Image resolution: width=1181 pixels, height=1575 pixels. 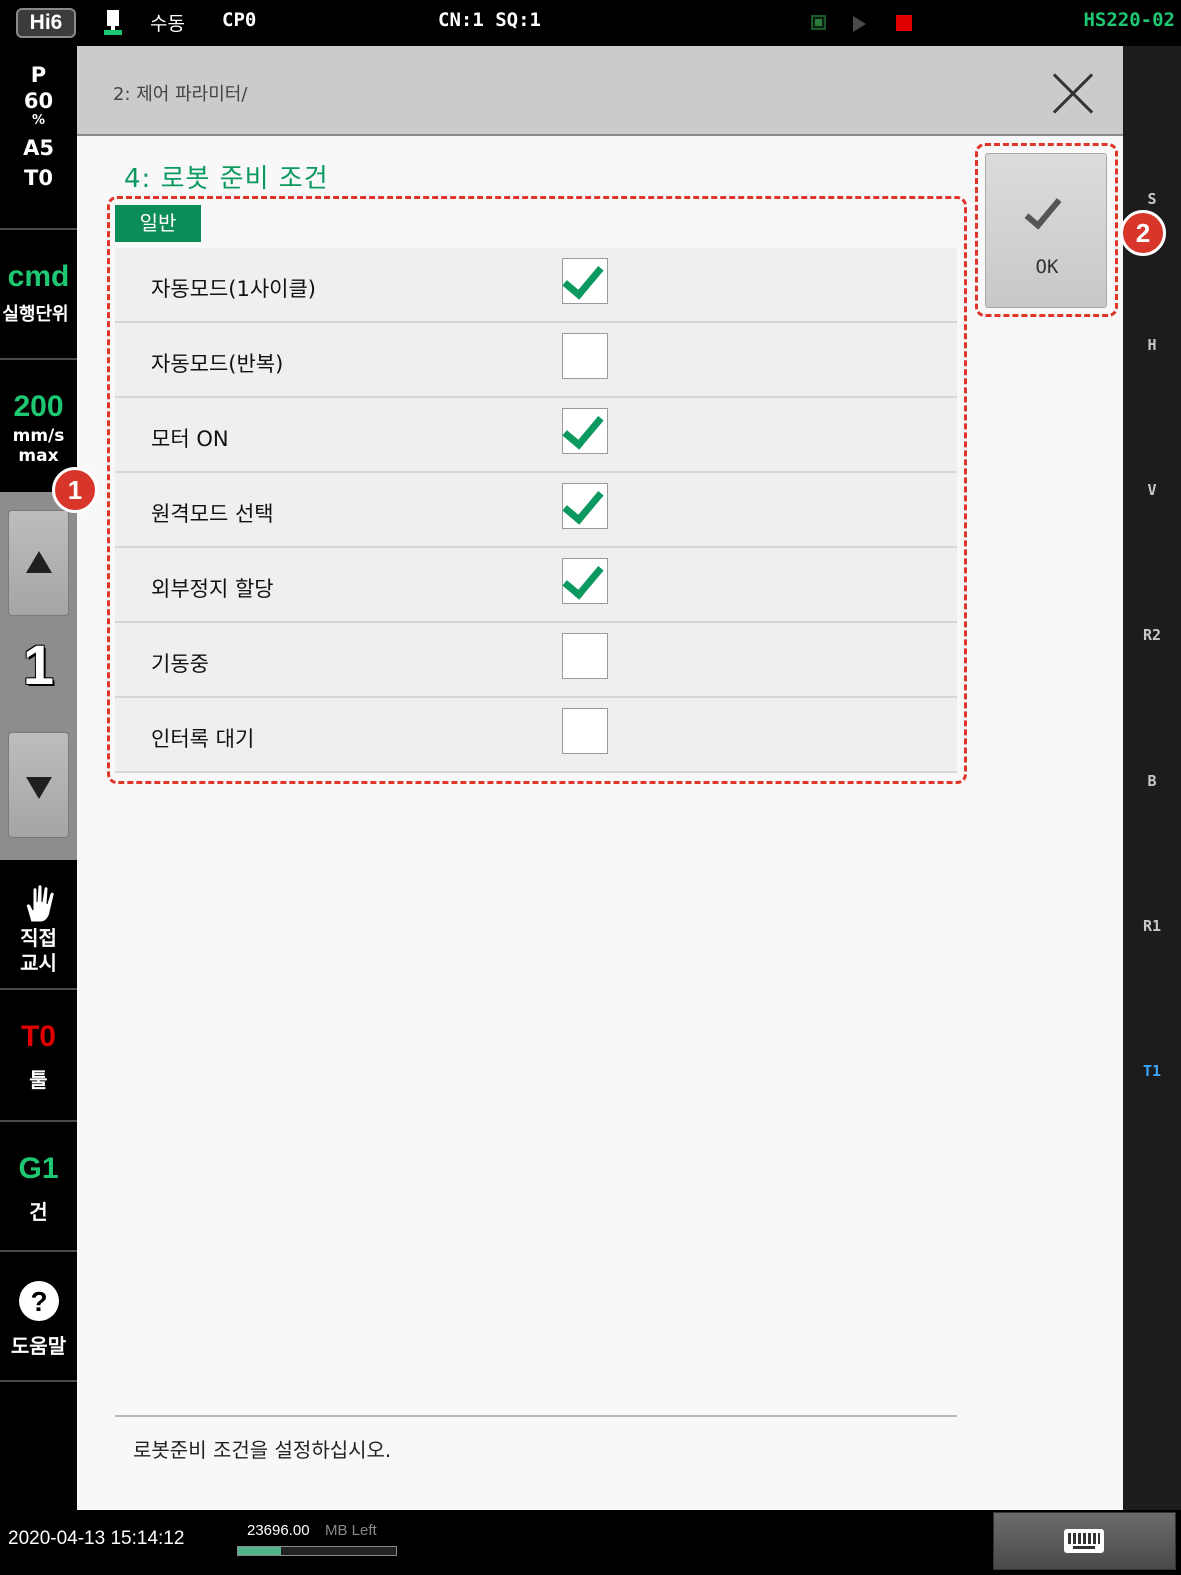 What do you see at coordinates (180, 94) in the screenshot?
I see `breadcrumb: 2: 제어 파라미터/` at bounding box center [180, 94].